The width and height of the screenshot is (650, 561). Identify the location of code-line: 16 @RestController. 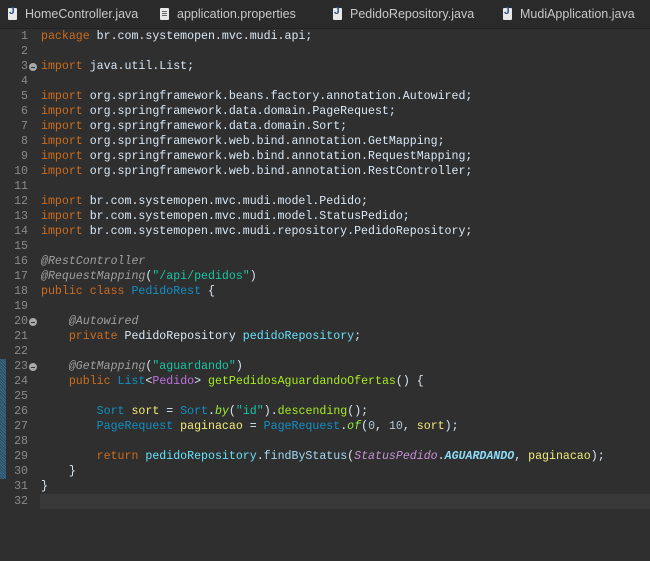
(325, 261).